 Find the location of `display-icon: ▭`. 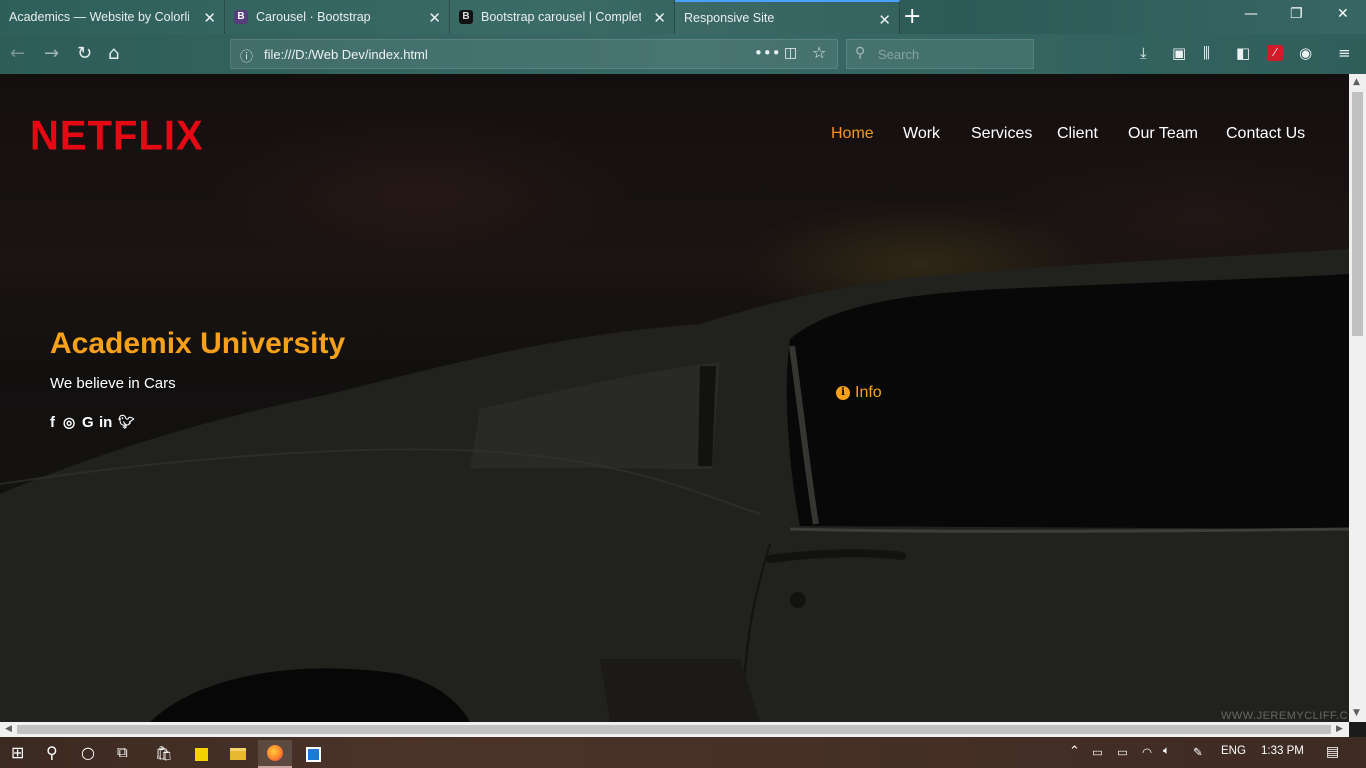

display-icon: ▭ is located at coordinates (1097, 752).